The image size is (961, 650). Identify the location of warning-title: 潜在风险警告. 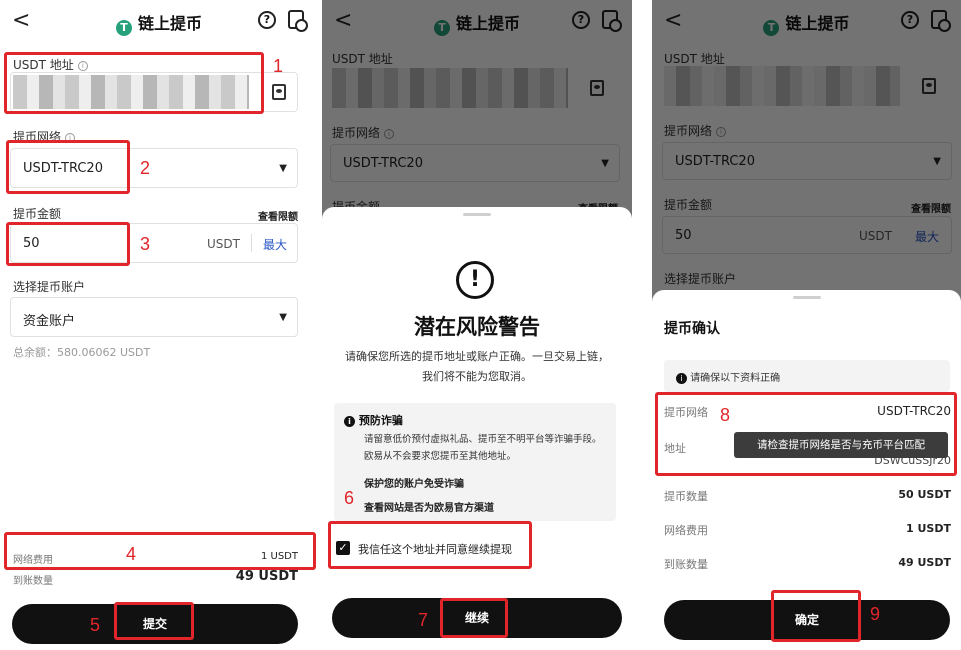
(477, 327).